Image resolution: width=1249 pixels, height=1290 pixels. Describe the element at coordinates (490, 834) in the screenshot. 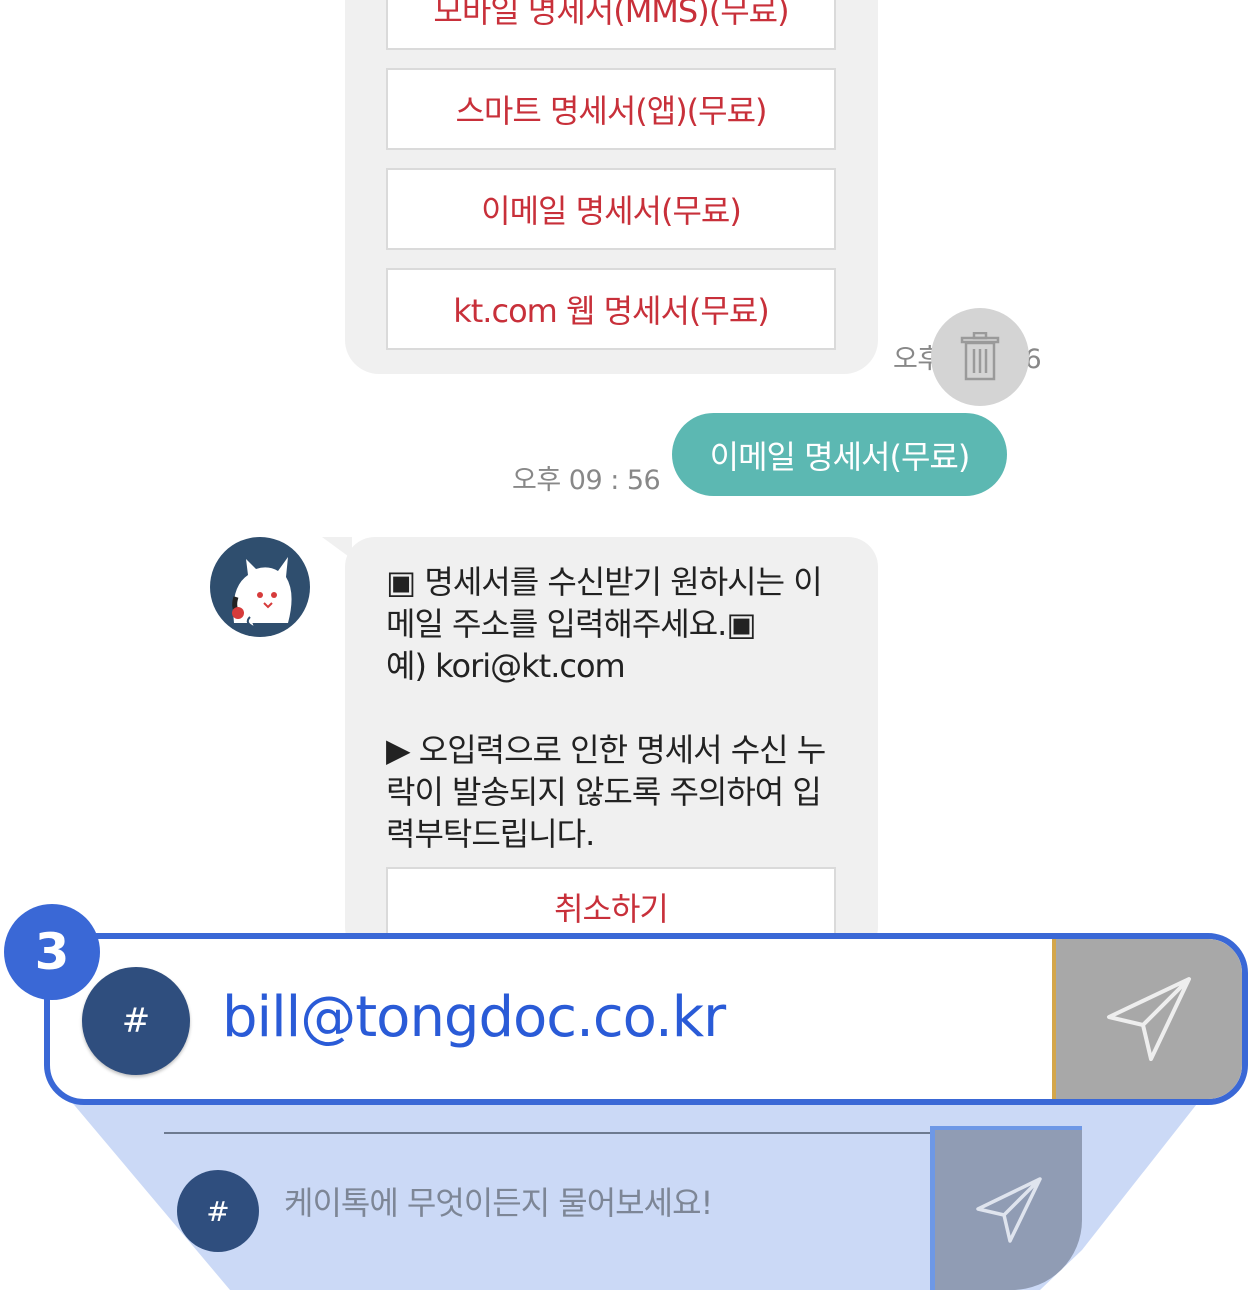

I see `bot-line: 력부탁드립니다.` at that location.